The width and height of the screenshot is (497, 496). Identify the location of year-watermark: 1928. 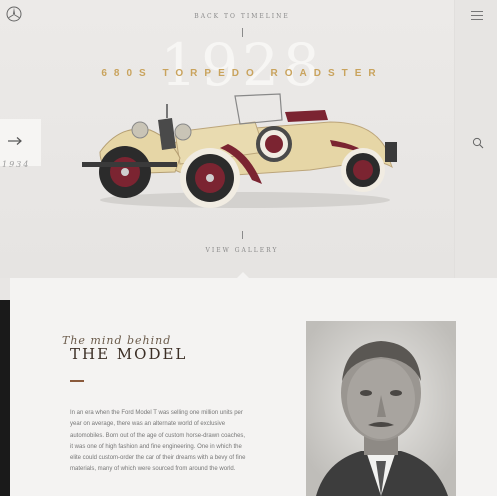
(242, 65).